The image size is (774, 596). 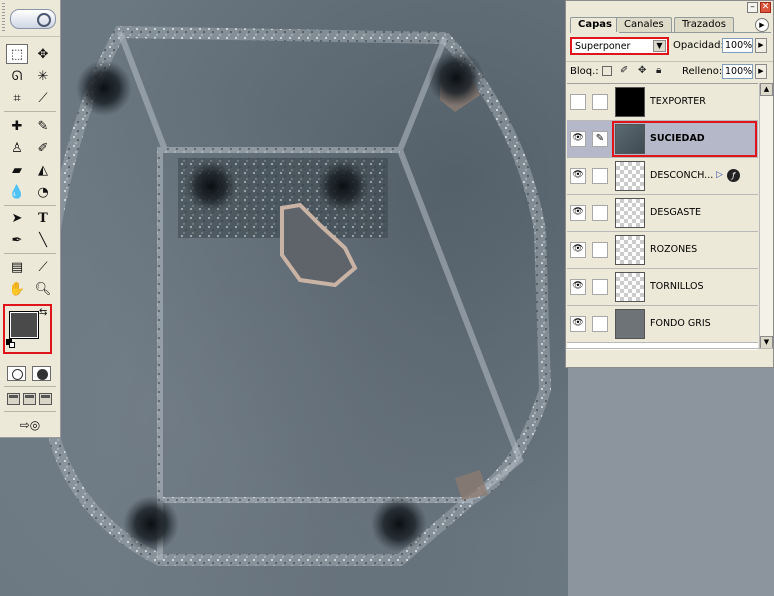 What do you see at coordinates (24, 325) in the screenshot?
I see `foreground-color-swatch` at bounding box center [24, 325].